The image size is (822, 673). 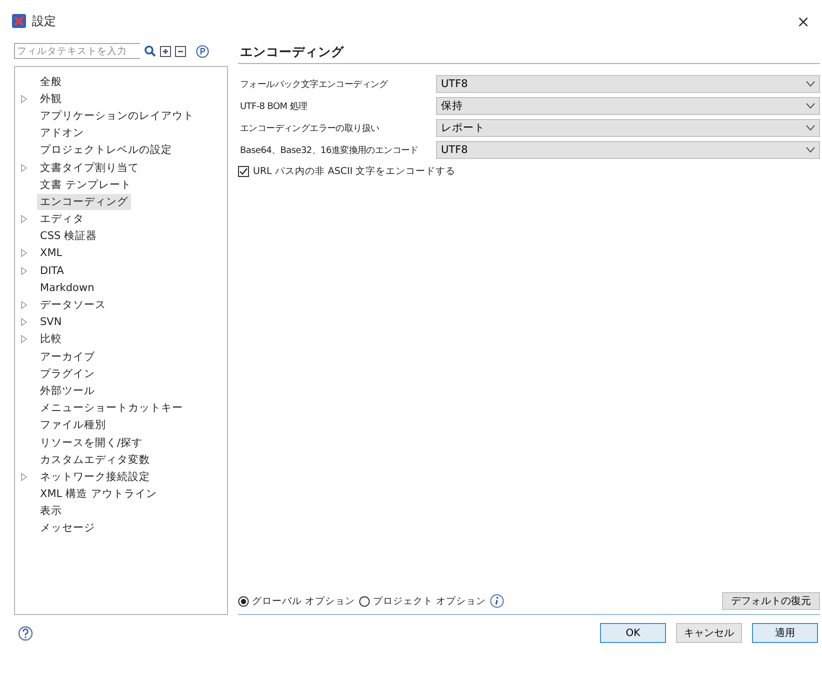 What do you see at coordinates (165, 51) in the screenshot?
I see `expand-all-icon` at bounding box center [165, 51].